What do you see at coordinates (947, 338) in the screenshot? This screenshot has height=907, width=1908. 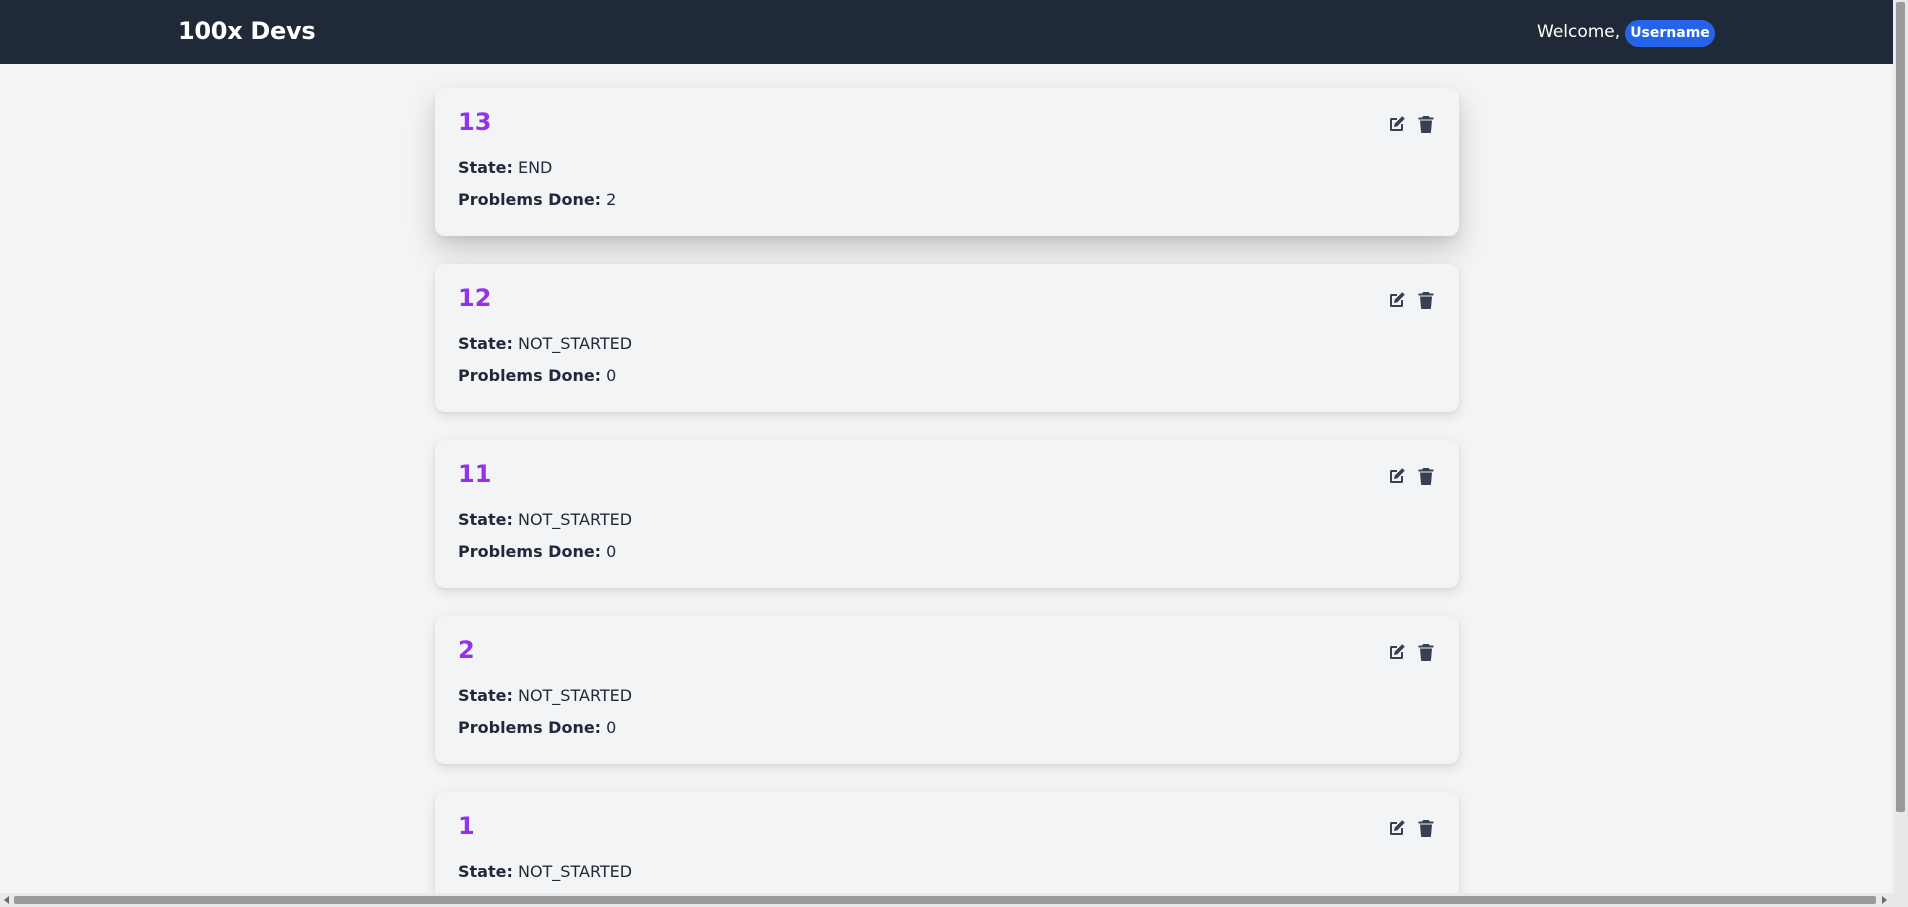 I see `contest-card: 12 State: NOT_STARTED Problems Done: 0` at bounding box center [947, 338].